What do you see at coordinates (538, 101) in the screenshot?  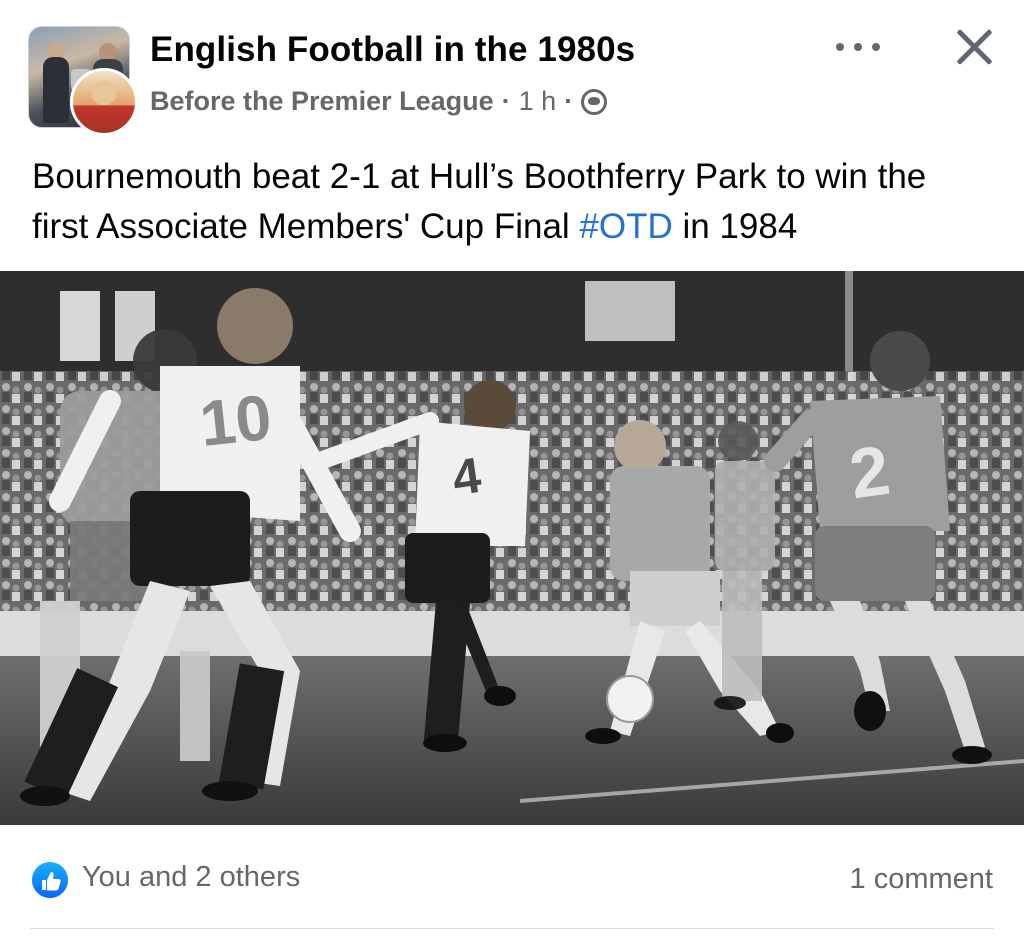 I see `post-timestamp: 1 h` at bounding box center [538, 101].